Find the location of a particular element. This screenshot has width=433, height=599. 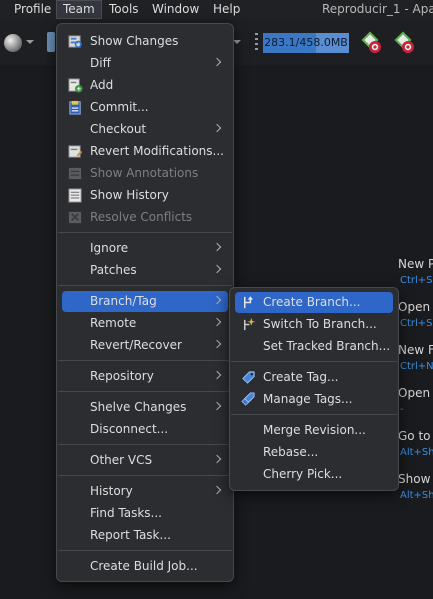

resolve-conflicts-icon is located at coordinates (75, 217).